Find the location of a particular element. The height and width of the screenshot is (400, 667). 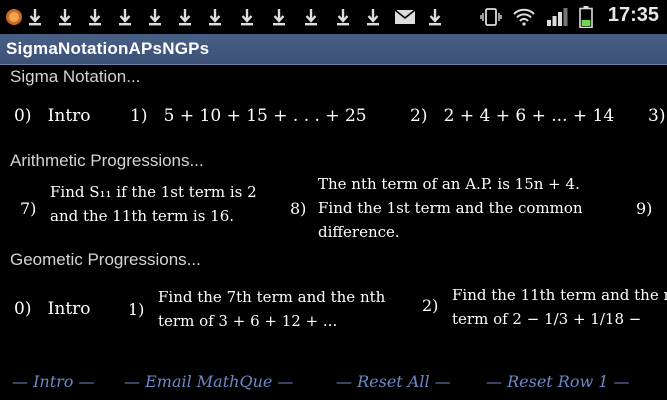

geometric-item-intro: 0) Intro is located at coordinates (52, 309).